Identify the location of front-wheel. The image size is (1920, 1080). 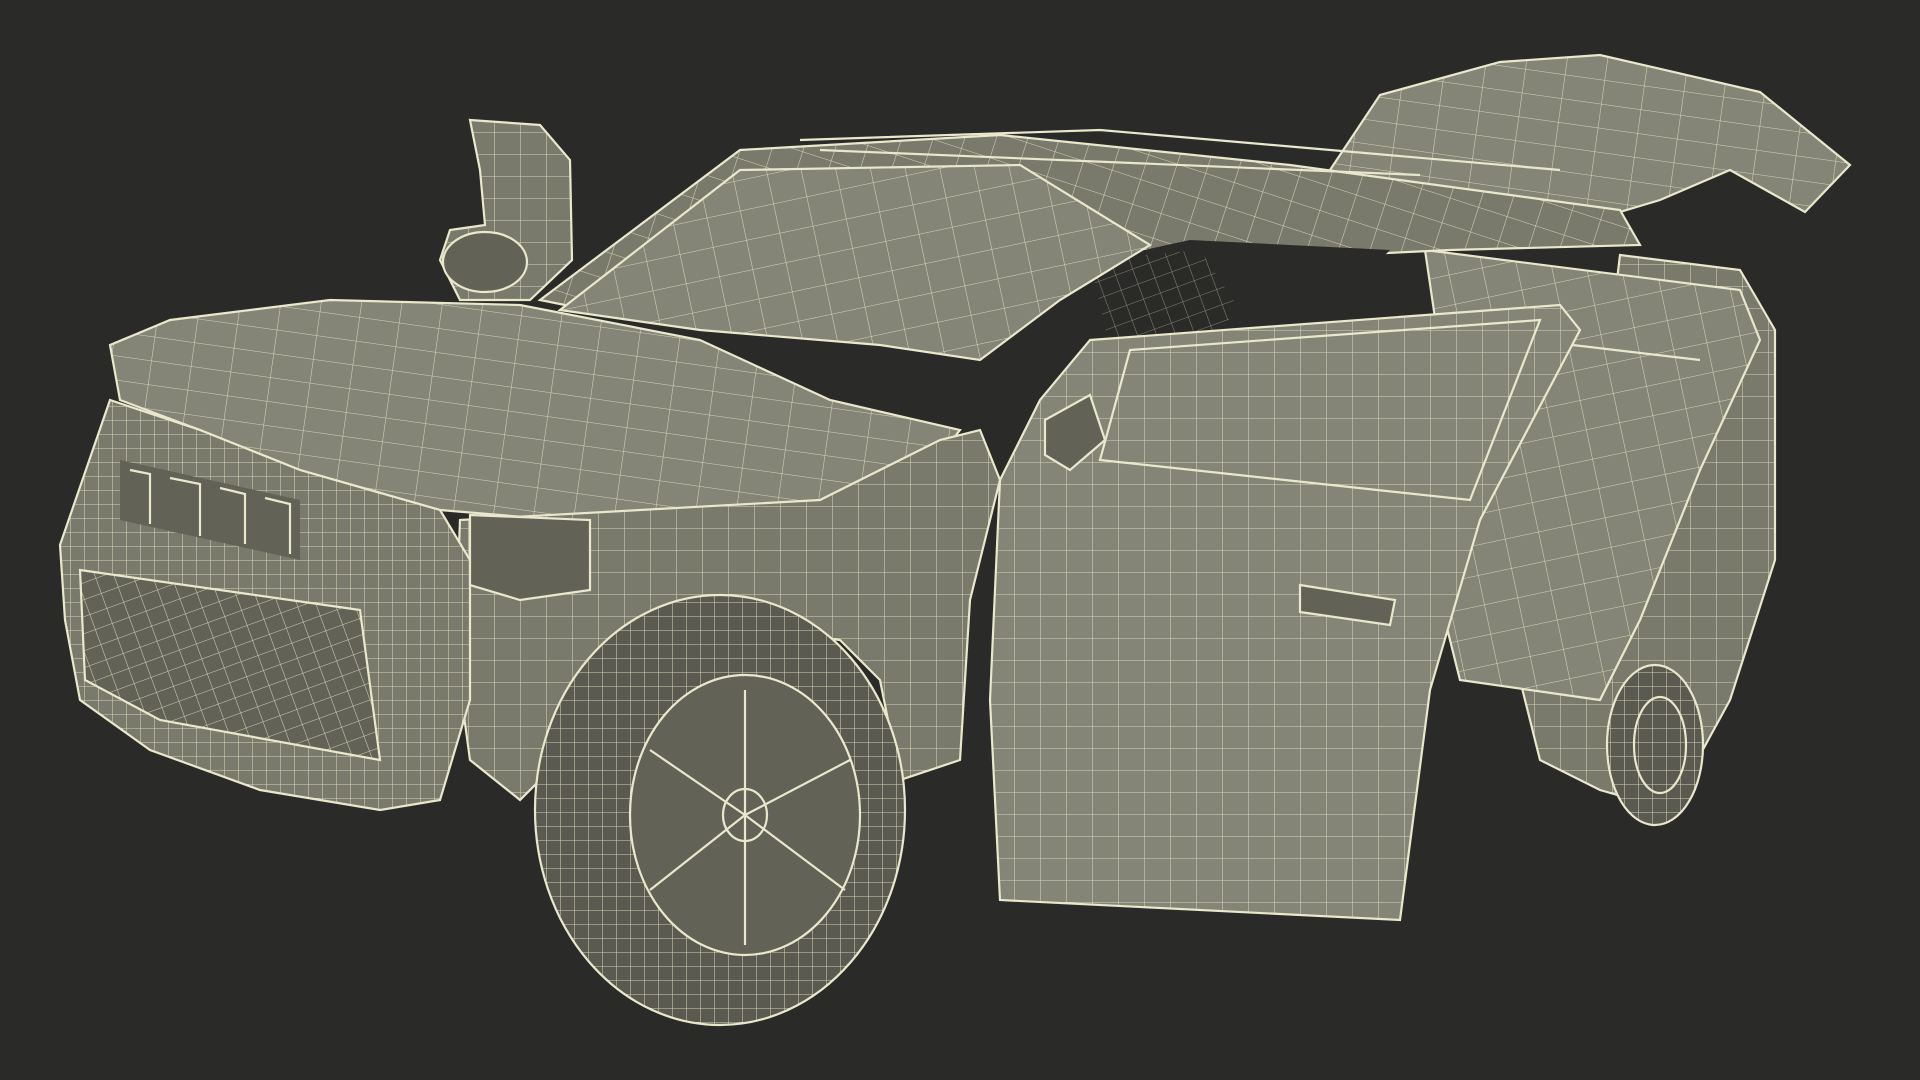
(720, 810).